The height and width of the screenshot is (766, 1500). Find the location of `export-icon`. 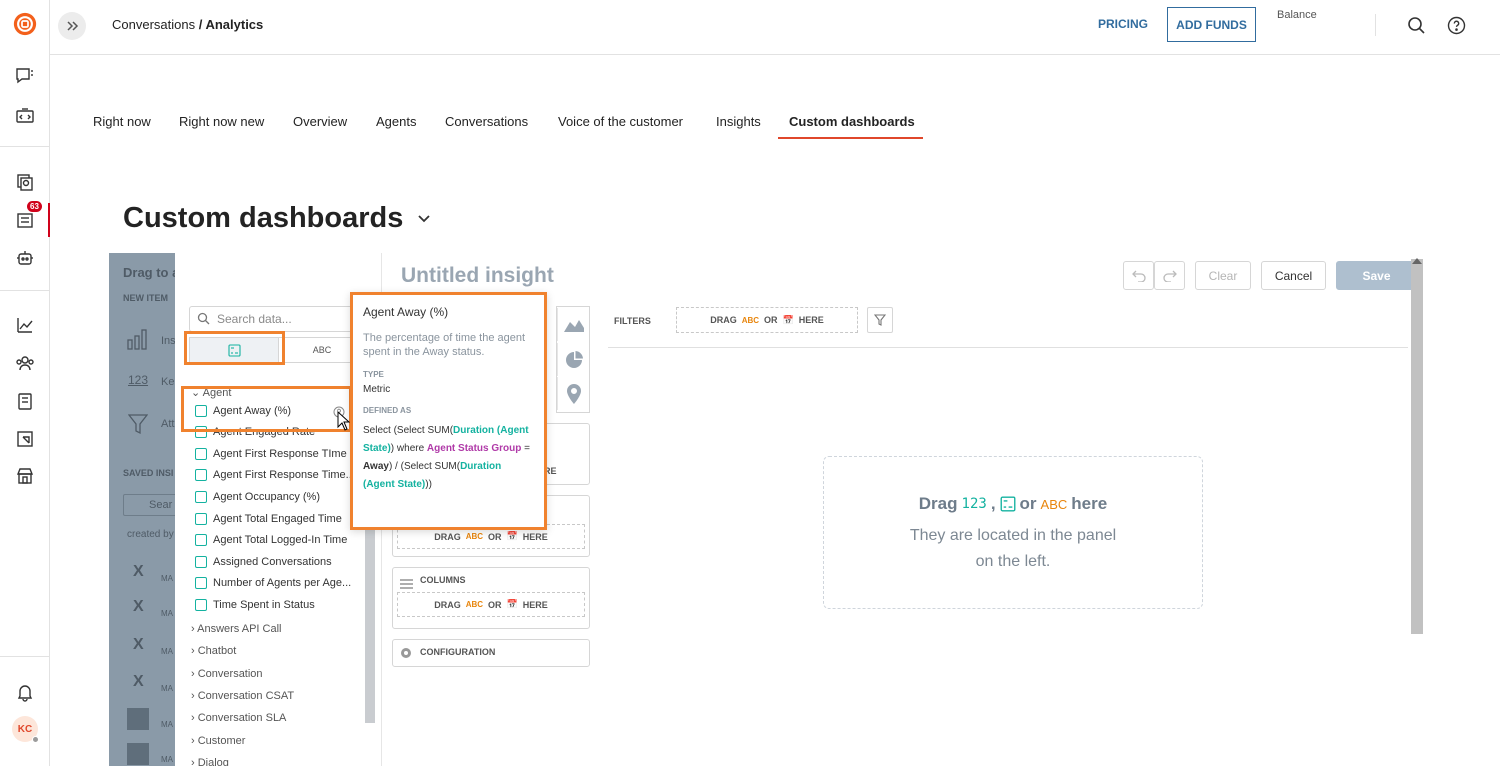

export-icon is located at coordinates (25, 439).